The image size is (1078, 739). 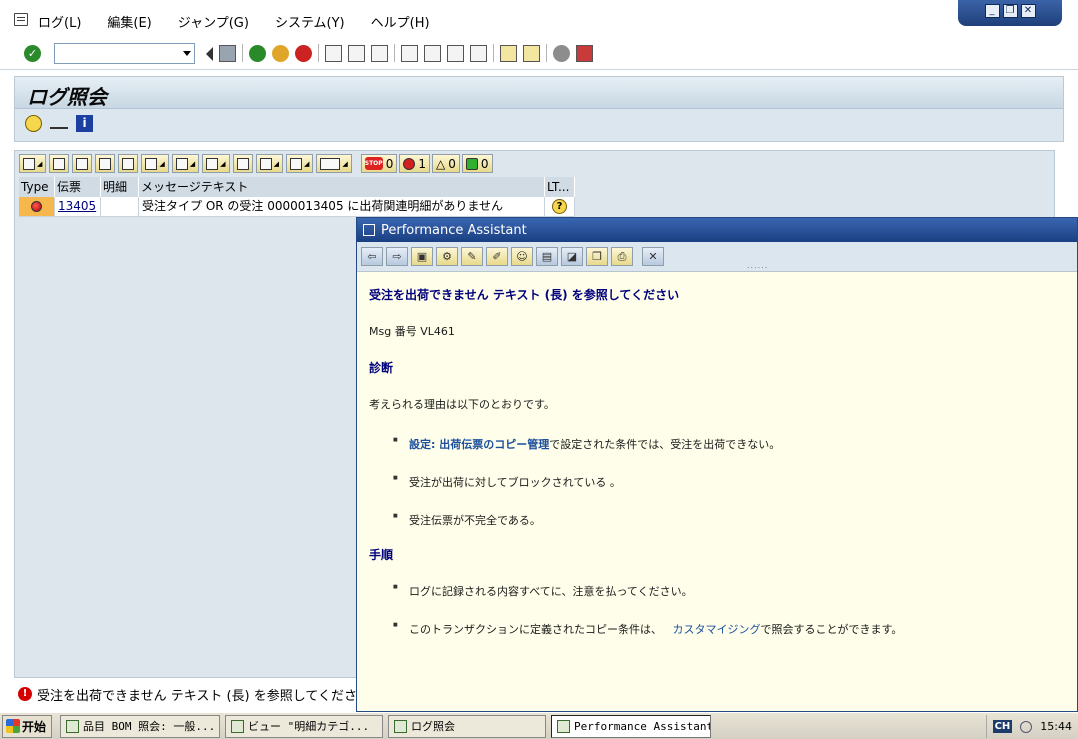 What do you see at coordinates (1056, 726) in the screenshot?
I see `clock: 15:44` at bounding box center [1056, 726].